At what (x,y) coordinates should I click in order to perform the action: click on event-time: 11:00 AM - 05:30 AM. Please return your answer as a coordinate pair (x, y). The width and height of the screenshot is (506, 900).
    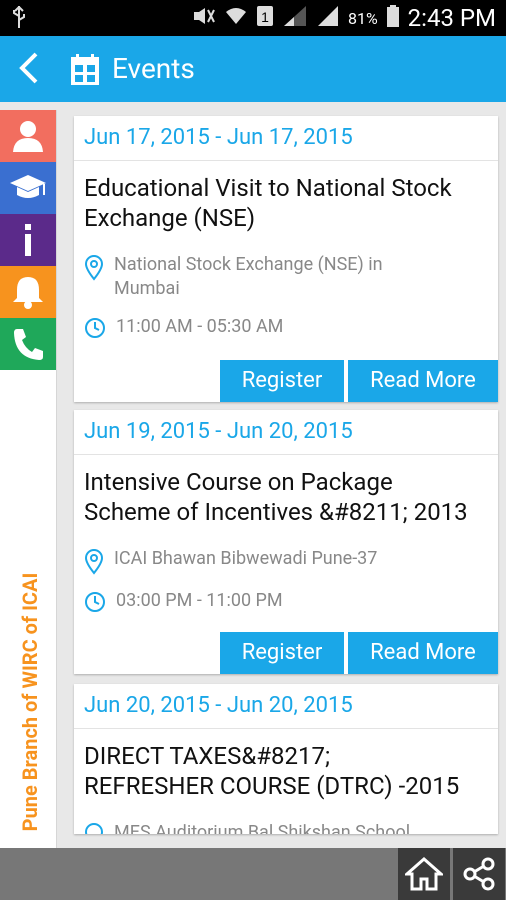
    Looking at the image, I should click on (286, 327).